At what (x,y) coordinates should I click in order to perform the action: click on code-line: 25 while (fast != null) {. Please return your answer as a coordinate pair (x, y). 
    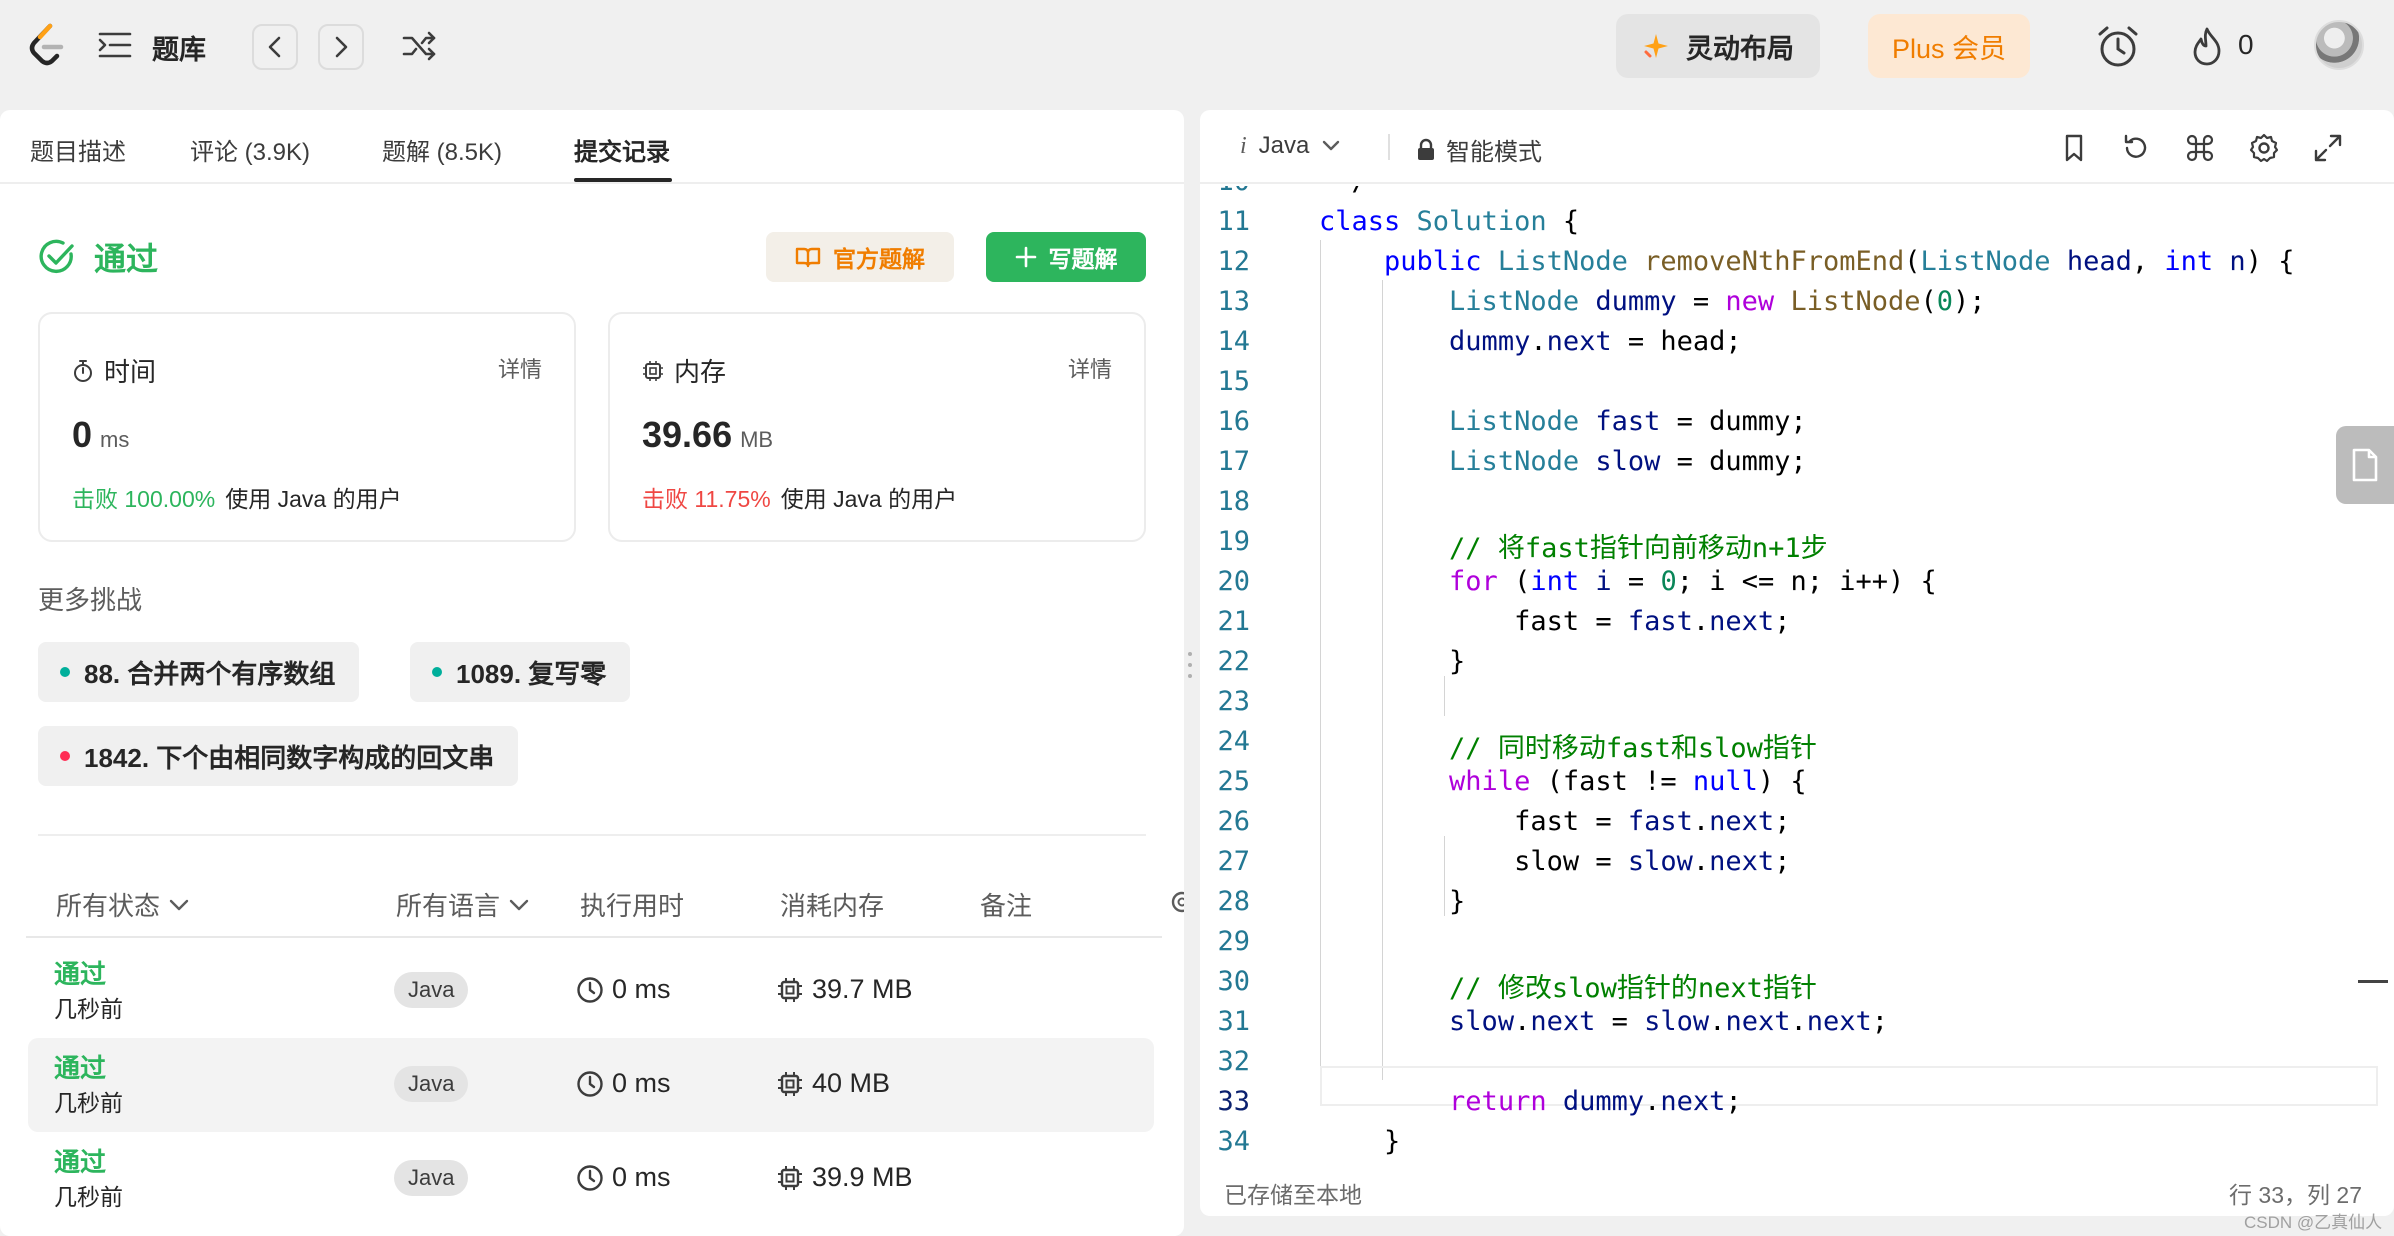
    Looking at the image, I should click on (1789, 780).